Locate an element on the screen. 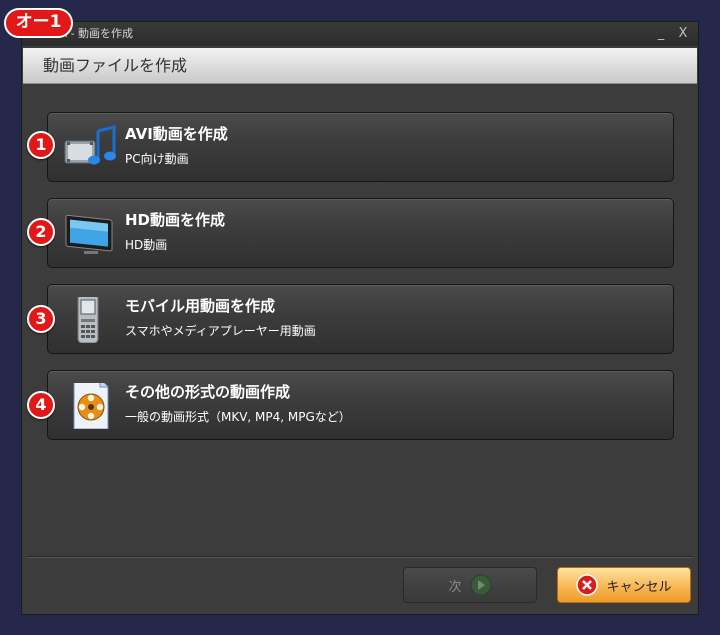 The height and width of the screenshot is (635, 720). option-subtitle: 一般の動画形式（MKV, MP4, MPGなど） is located at coordinates (238, 417).